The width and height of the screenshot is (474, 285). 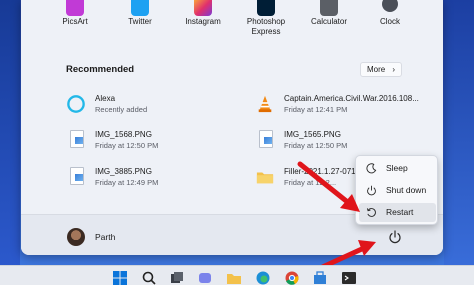 I want to click on terminal-icon, so click(x=349, y=278).